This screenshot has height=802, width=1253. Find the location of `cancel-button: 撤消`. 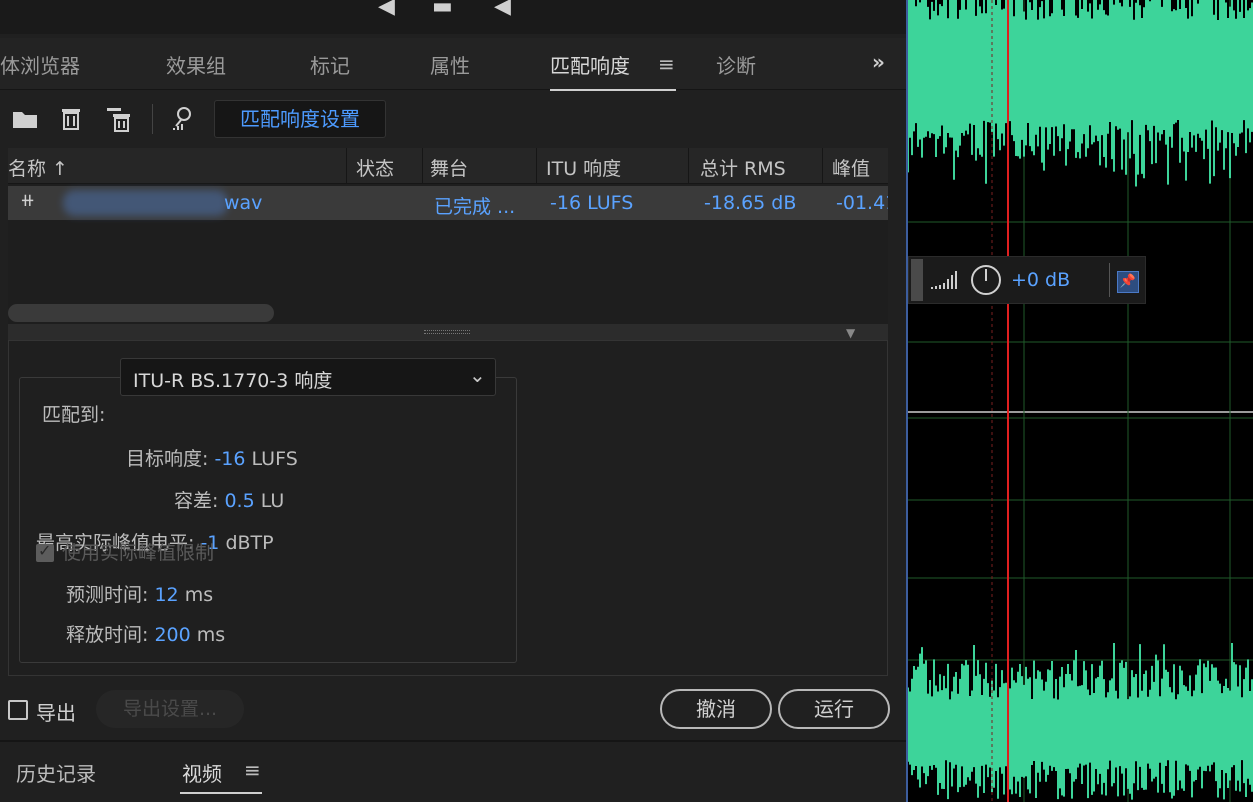

cancel-button: 撤消 is located at coordinates (716, 709).